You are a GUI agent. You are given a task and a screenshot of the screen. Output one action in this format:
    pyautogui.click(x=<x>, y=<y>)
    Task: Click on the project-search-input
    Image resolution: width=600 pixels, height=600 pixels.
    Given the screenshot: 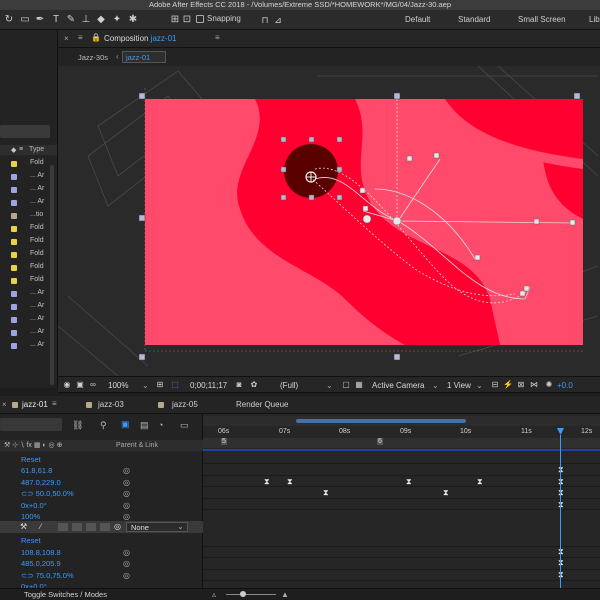 What is the action you would take?
    pyautogui.click(x=25, y=131)
    